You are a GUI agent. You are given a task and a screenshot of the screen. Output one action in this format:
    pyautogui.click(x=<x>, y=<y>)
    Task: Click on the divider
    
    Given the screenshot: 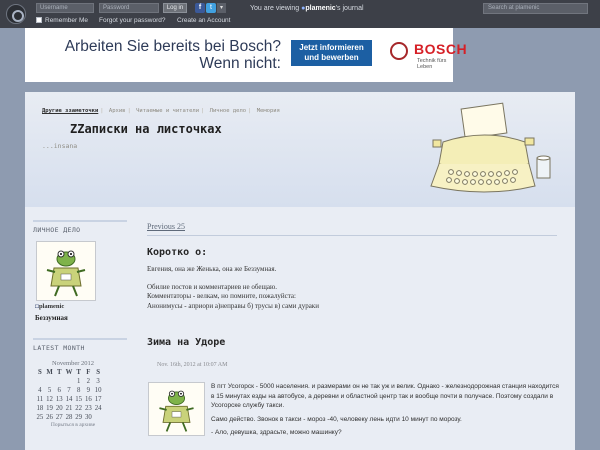 What is the action you would take?
    pyautogui.click(x=352, y=235)
    